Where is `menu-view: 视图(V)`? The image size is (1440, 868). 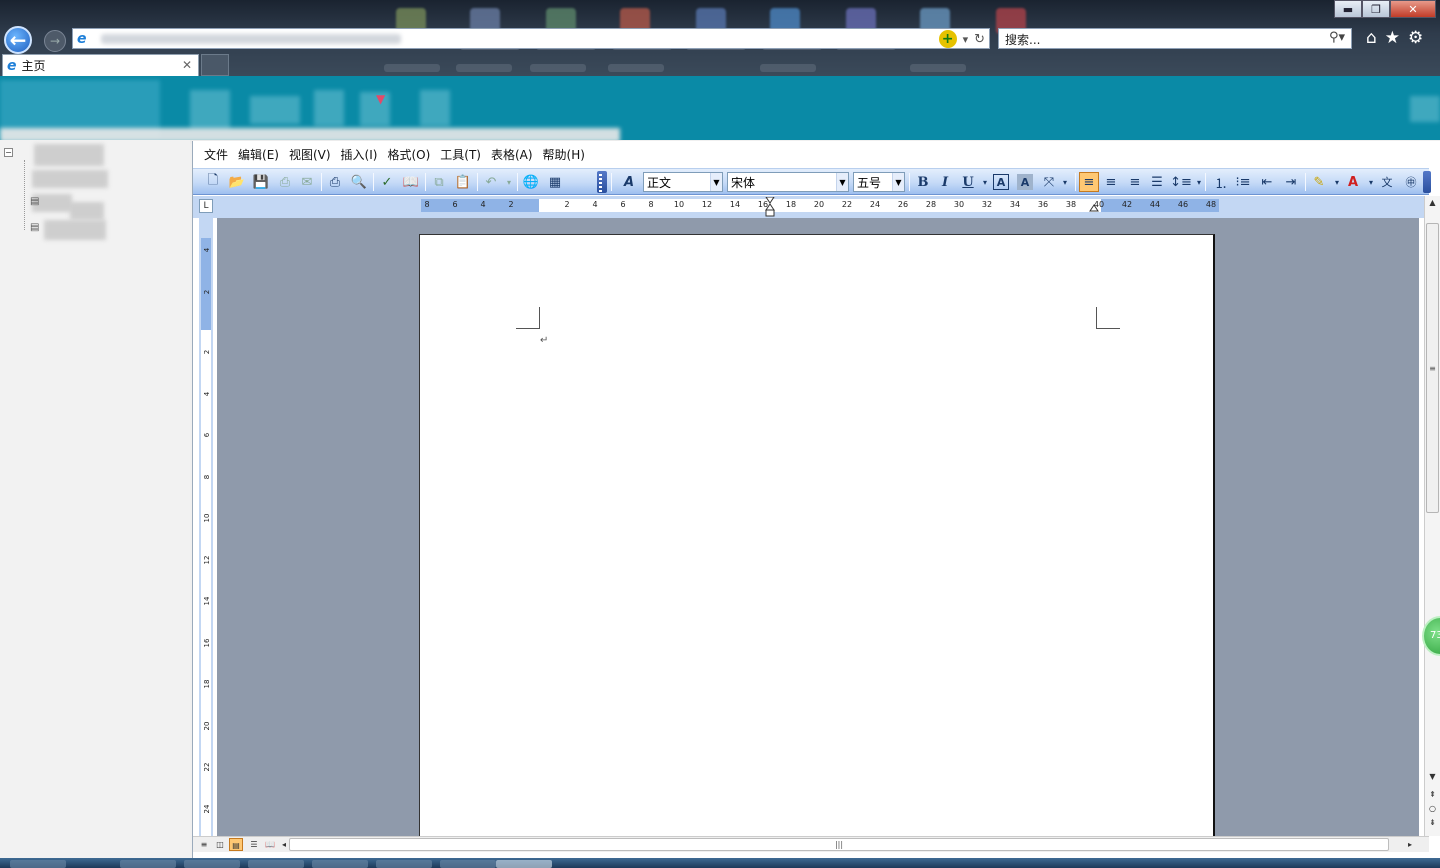 menu-view: 视图(V) is located at coordinates (310, 154).